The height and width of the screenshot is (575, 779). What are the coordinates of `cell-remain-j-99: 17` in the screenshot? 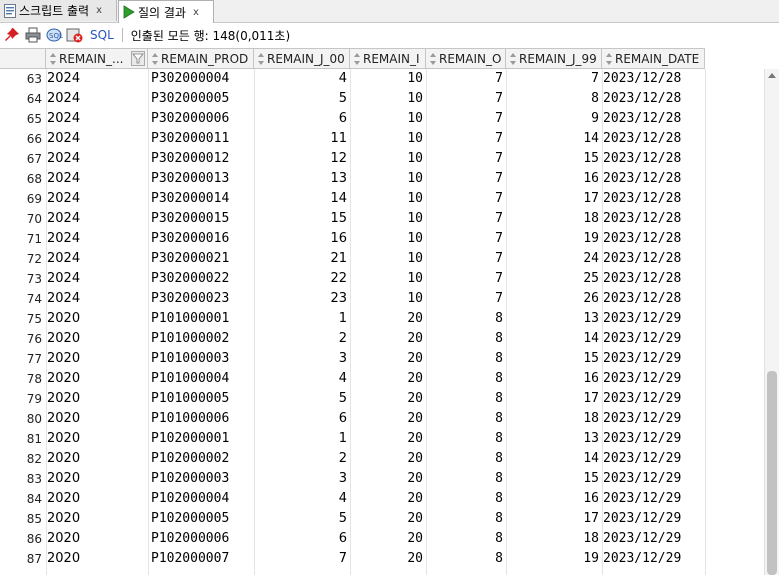 It's located at (552, 399).